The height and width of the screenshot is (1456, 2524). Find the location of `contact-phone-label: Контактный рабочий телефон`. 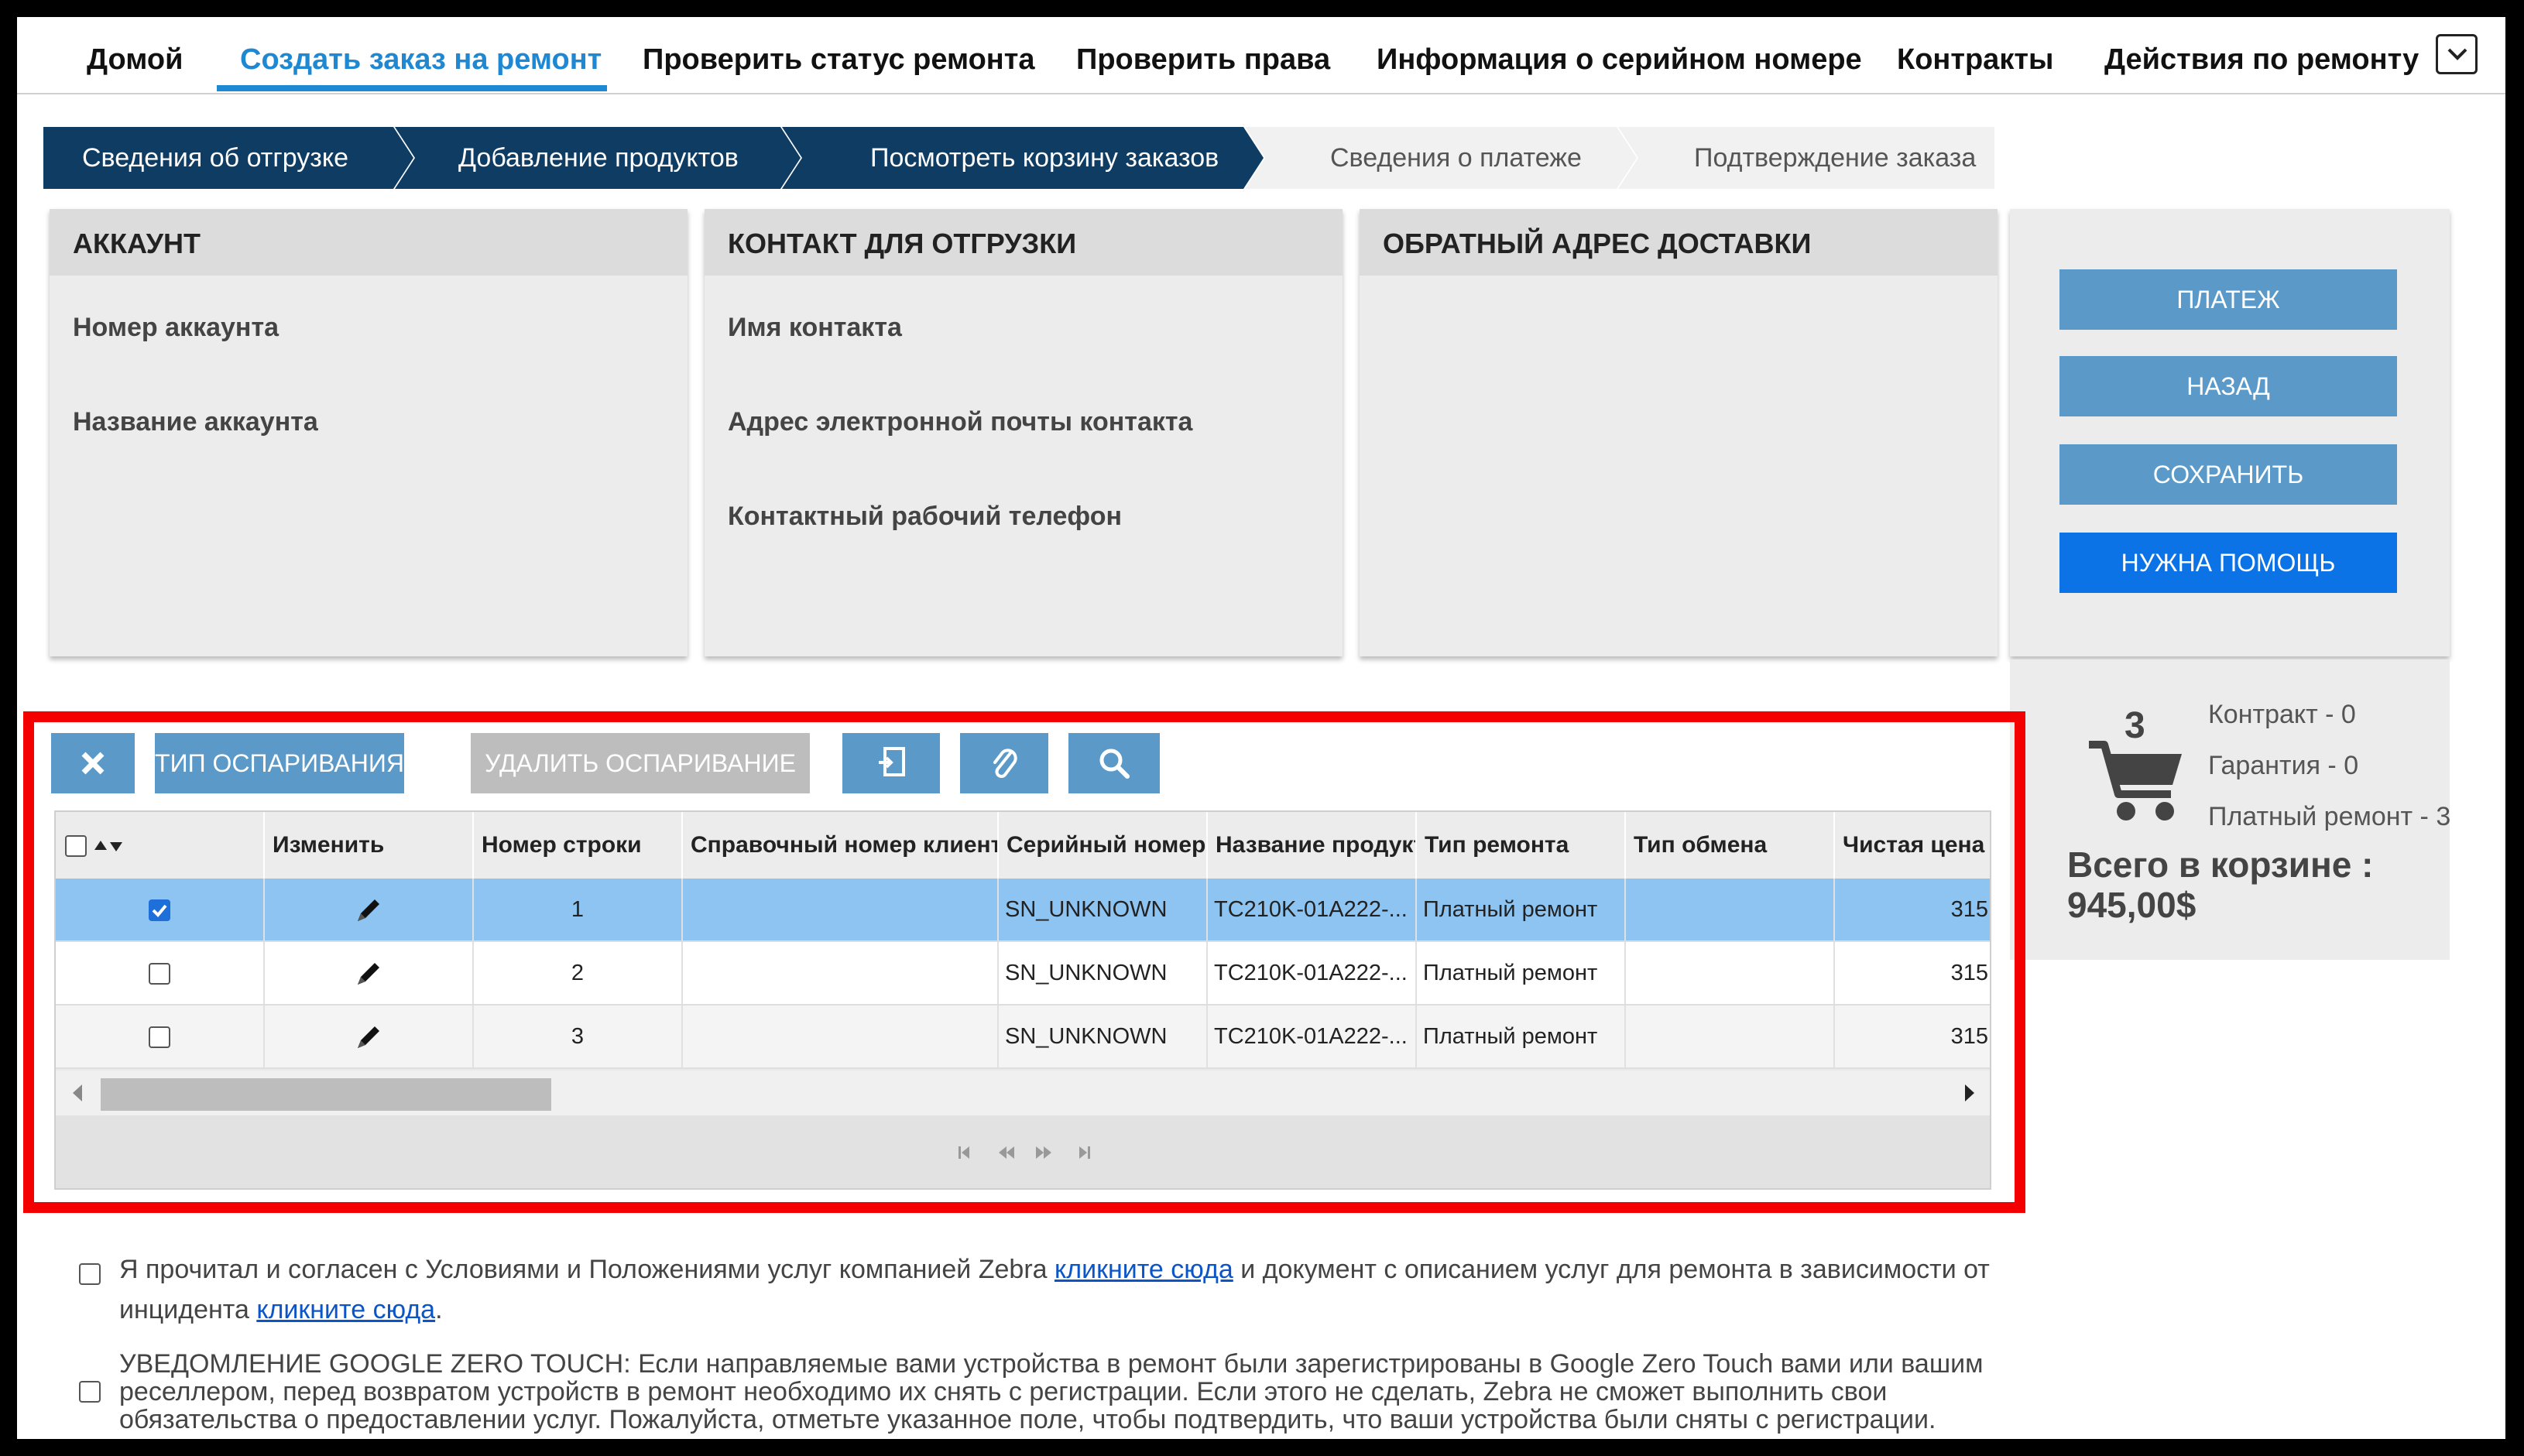

contact-phone-label: Контактный рабочий телефон is located at coordinates (925, 516).